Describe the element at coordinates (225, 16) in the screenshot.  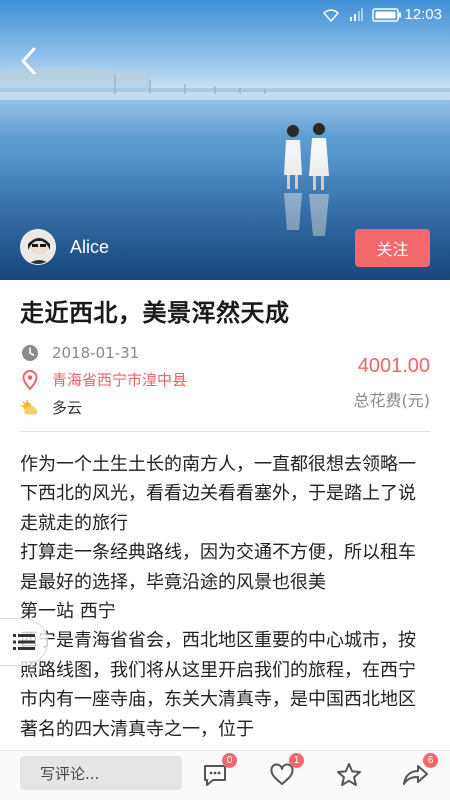
I see `status-bar: 12:03` at that location.